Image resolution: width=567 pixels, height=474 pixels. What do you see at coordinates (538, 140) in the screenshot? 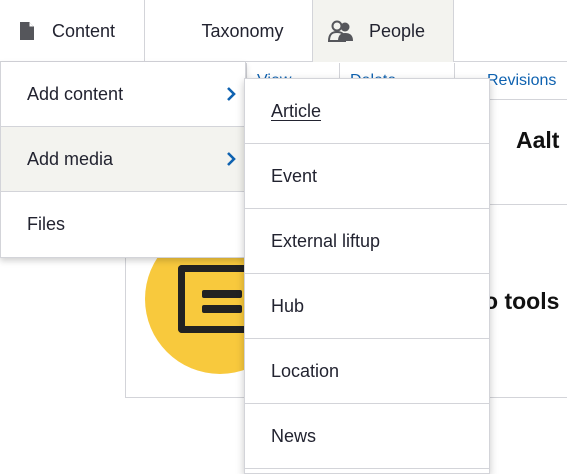
I see `page-title: Aalt` at bounding box center [538, 140].